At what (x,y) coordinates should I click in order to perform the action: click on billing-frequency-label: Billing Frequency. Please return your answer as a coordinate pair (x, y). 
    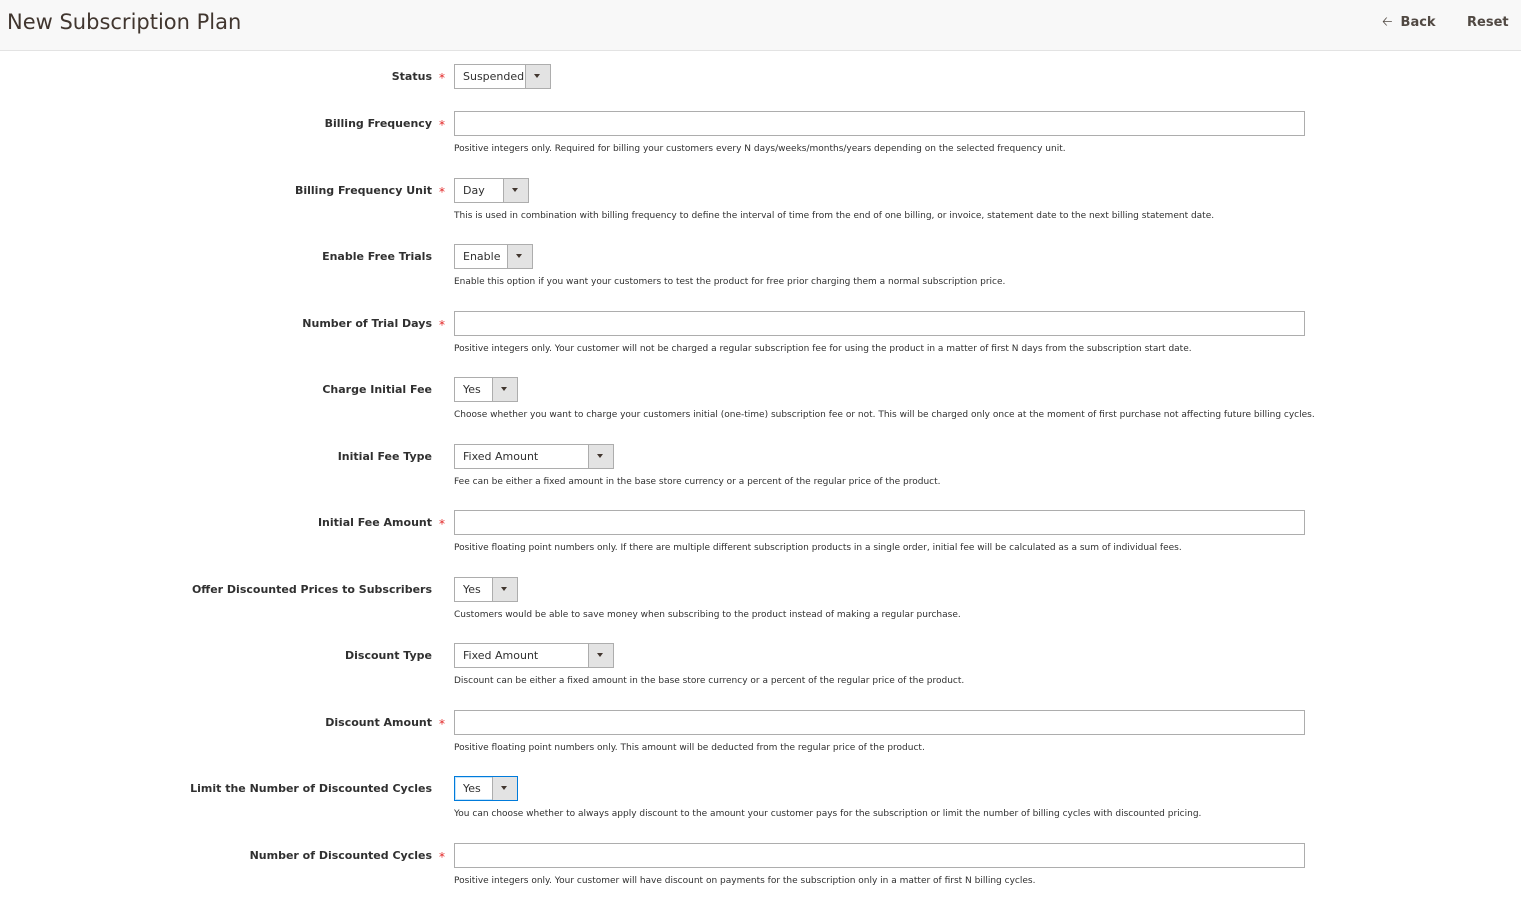
    Looking at the image, I should click on (378, 123).